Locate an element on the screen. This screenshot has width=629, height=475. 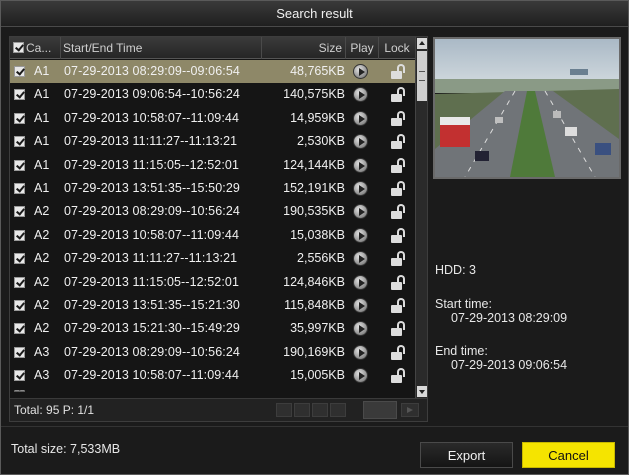
next-page-icon is located at coordinates (320, 410).